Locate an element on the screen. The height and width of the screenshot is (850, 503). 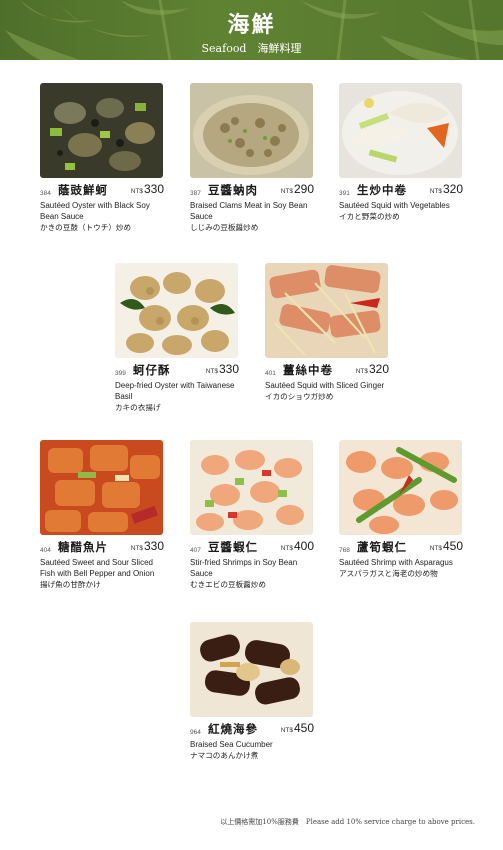
item-name-jp: イカのショウガ炒め is located at coordinates (299, 396).